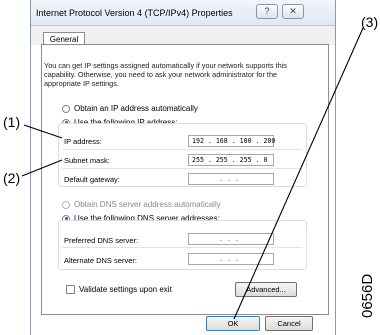 This screenshot has height=335, width=380. What do you see at coordinates (183, 36) in the screenshot?
I see `tab-strip: General` at bounding box center [183, 36].